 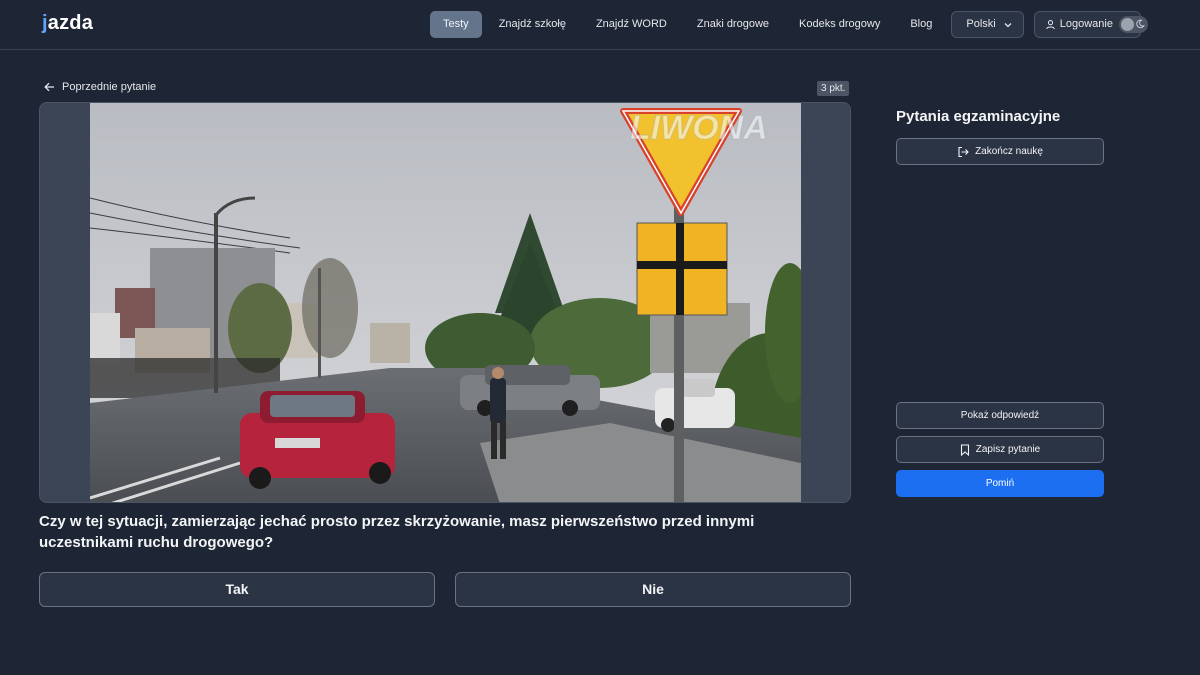 I want to click on nav-item-road-code: Kodeks drogowy, so click(x=839, y=24).